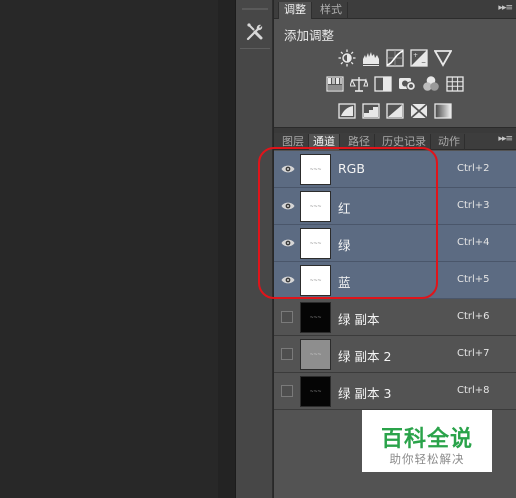 Image resolution: width=516 pixels, height=498 pixels. What do you see at coordinates (335, 83) in the screenshot?
I see `hue-saturation-icon` at bounding box center [335, 83].